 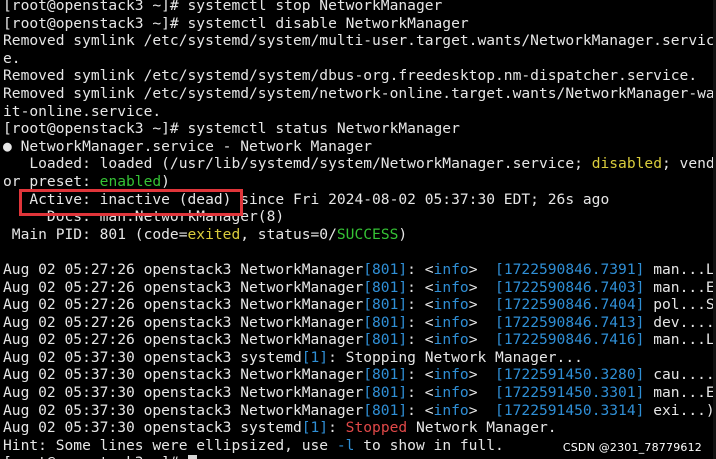 What do you see at coordinates (687, 164) in the screenshot?
I see `terminal-text-segment: ; vend` at bounding box center [687, 164].